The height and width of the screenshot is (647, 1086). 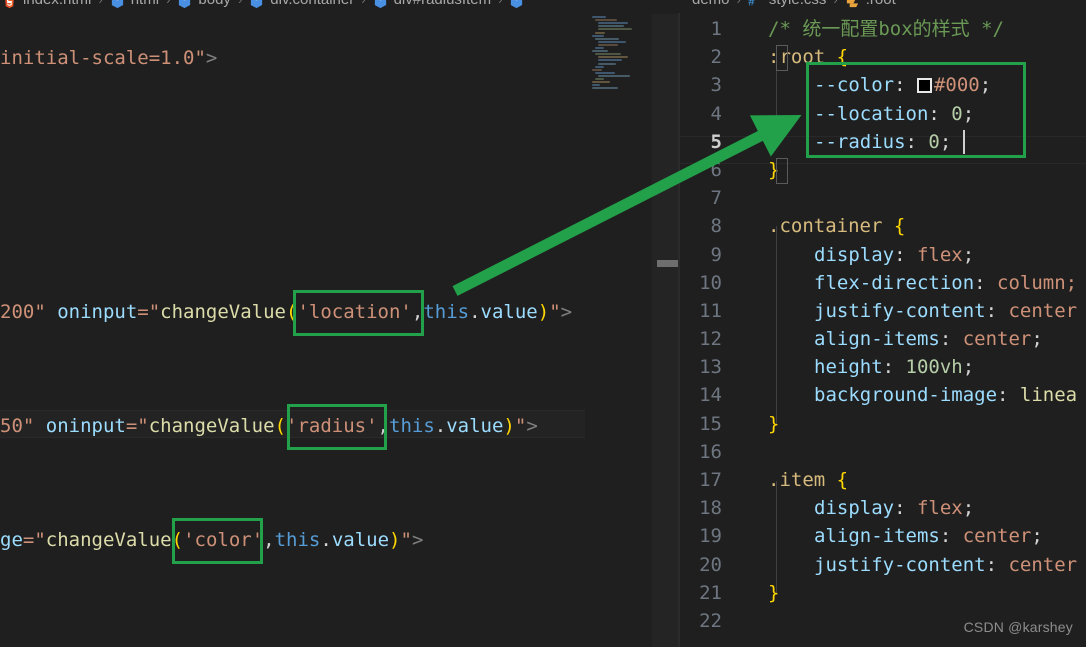 I want to click on code-line: 9 display: flex;, so click(x=883, y=255).